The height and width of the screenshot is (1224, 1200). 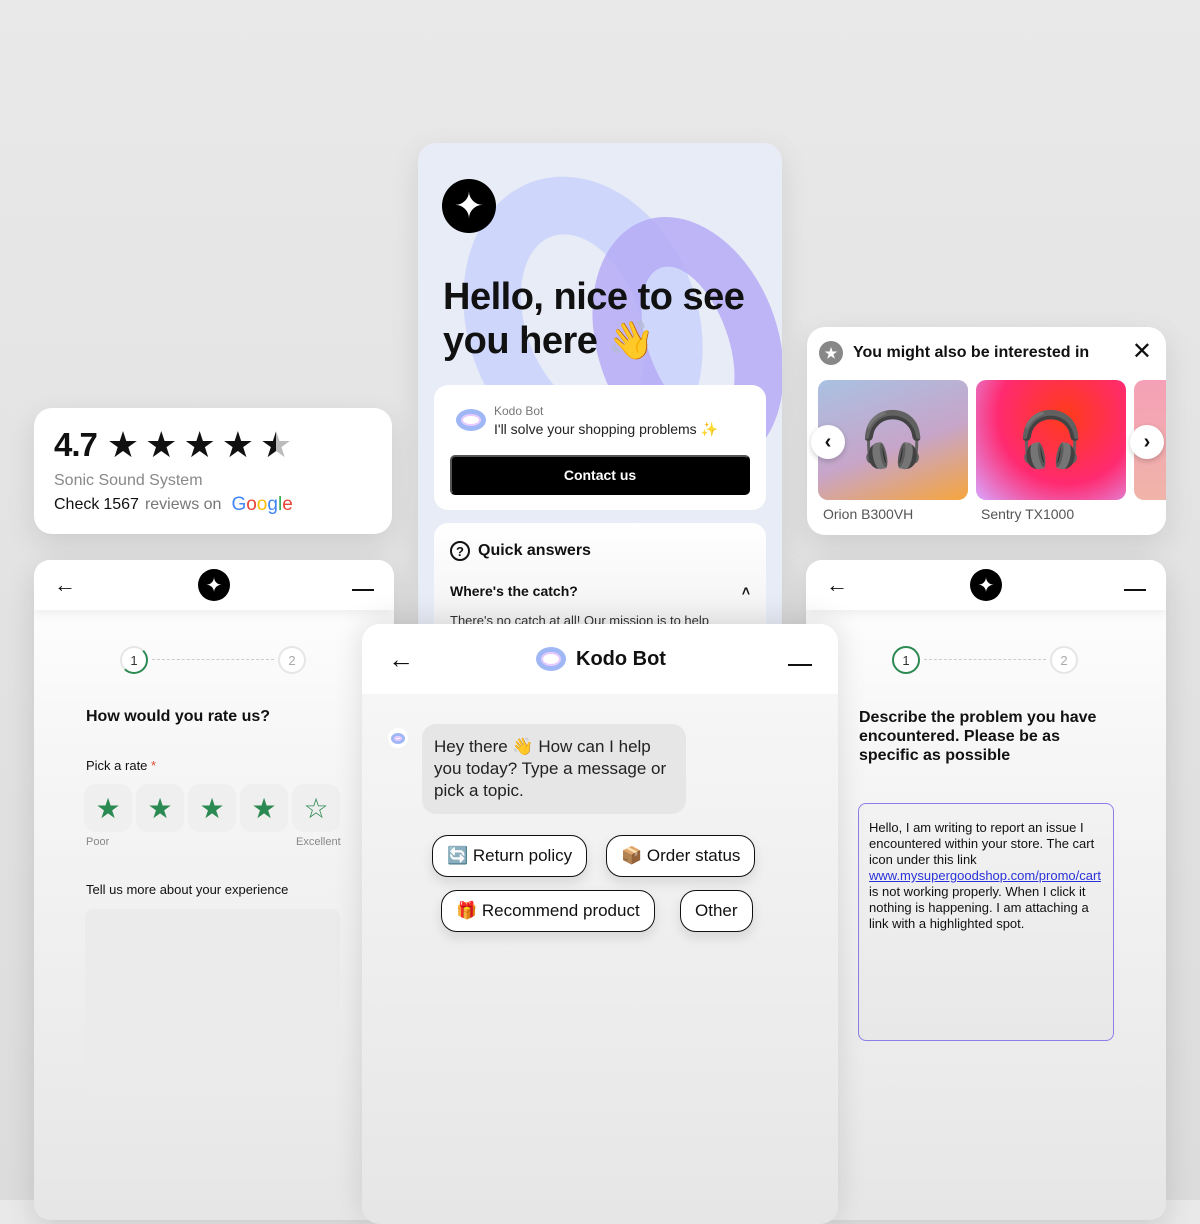 What do you see at coordinates (76, 444) in the screenshot?
I see `rating-score: 4.7` at bounding box center [76, 444].